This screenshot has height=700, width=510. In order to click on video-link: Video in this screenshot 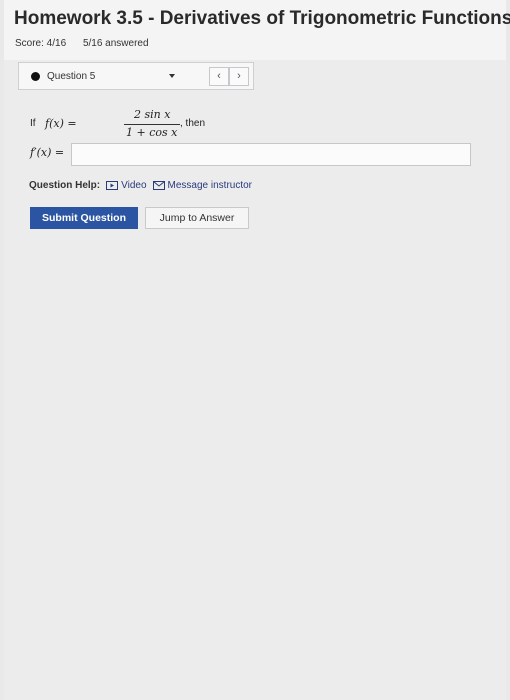, I will do `click(126, 185)`.